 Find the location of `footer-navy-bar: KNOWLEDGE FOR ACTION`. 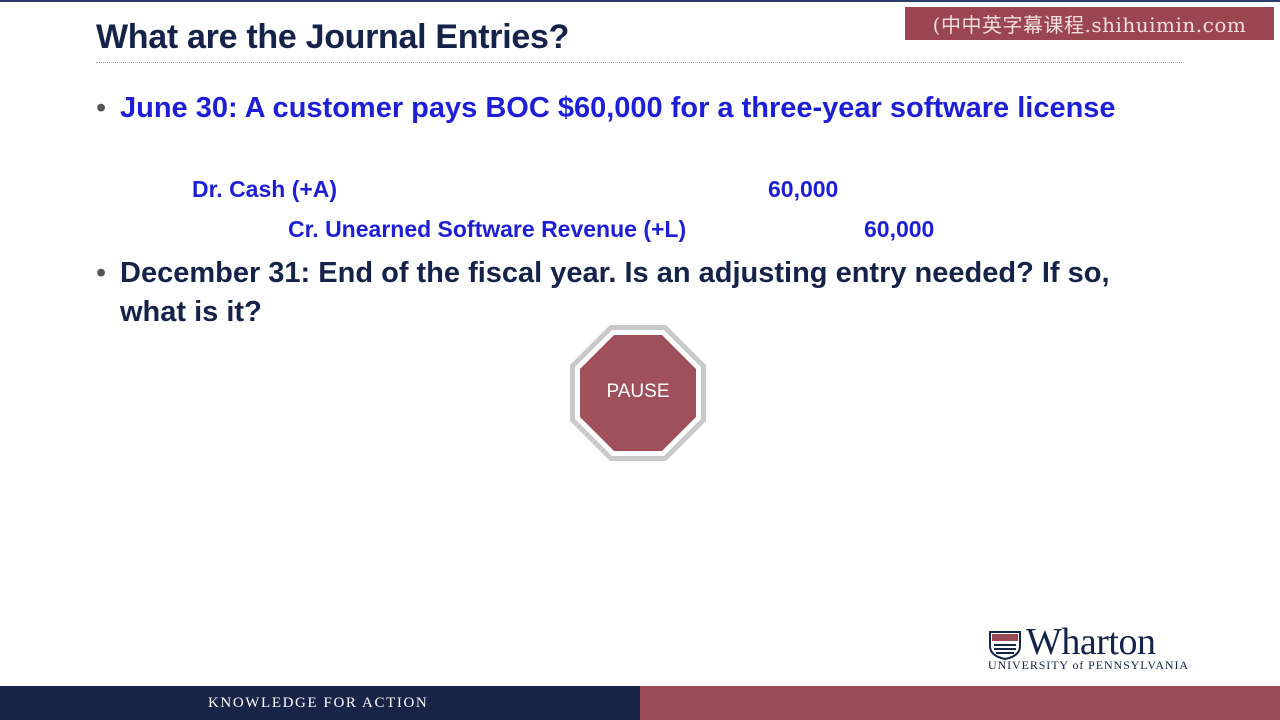

footer-navy-bar: KNOWLEDGE FOR ACTION is located at coordinates (320, 703).